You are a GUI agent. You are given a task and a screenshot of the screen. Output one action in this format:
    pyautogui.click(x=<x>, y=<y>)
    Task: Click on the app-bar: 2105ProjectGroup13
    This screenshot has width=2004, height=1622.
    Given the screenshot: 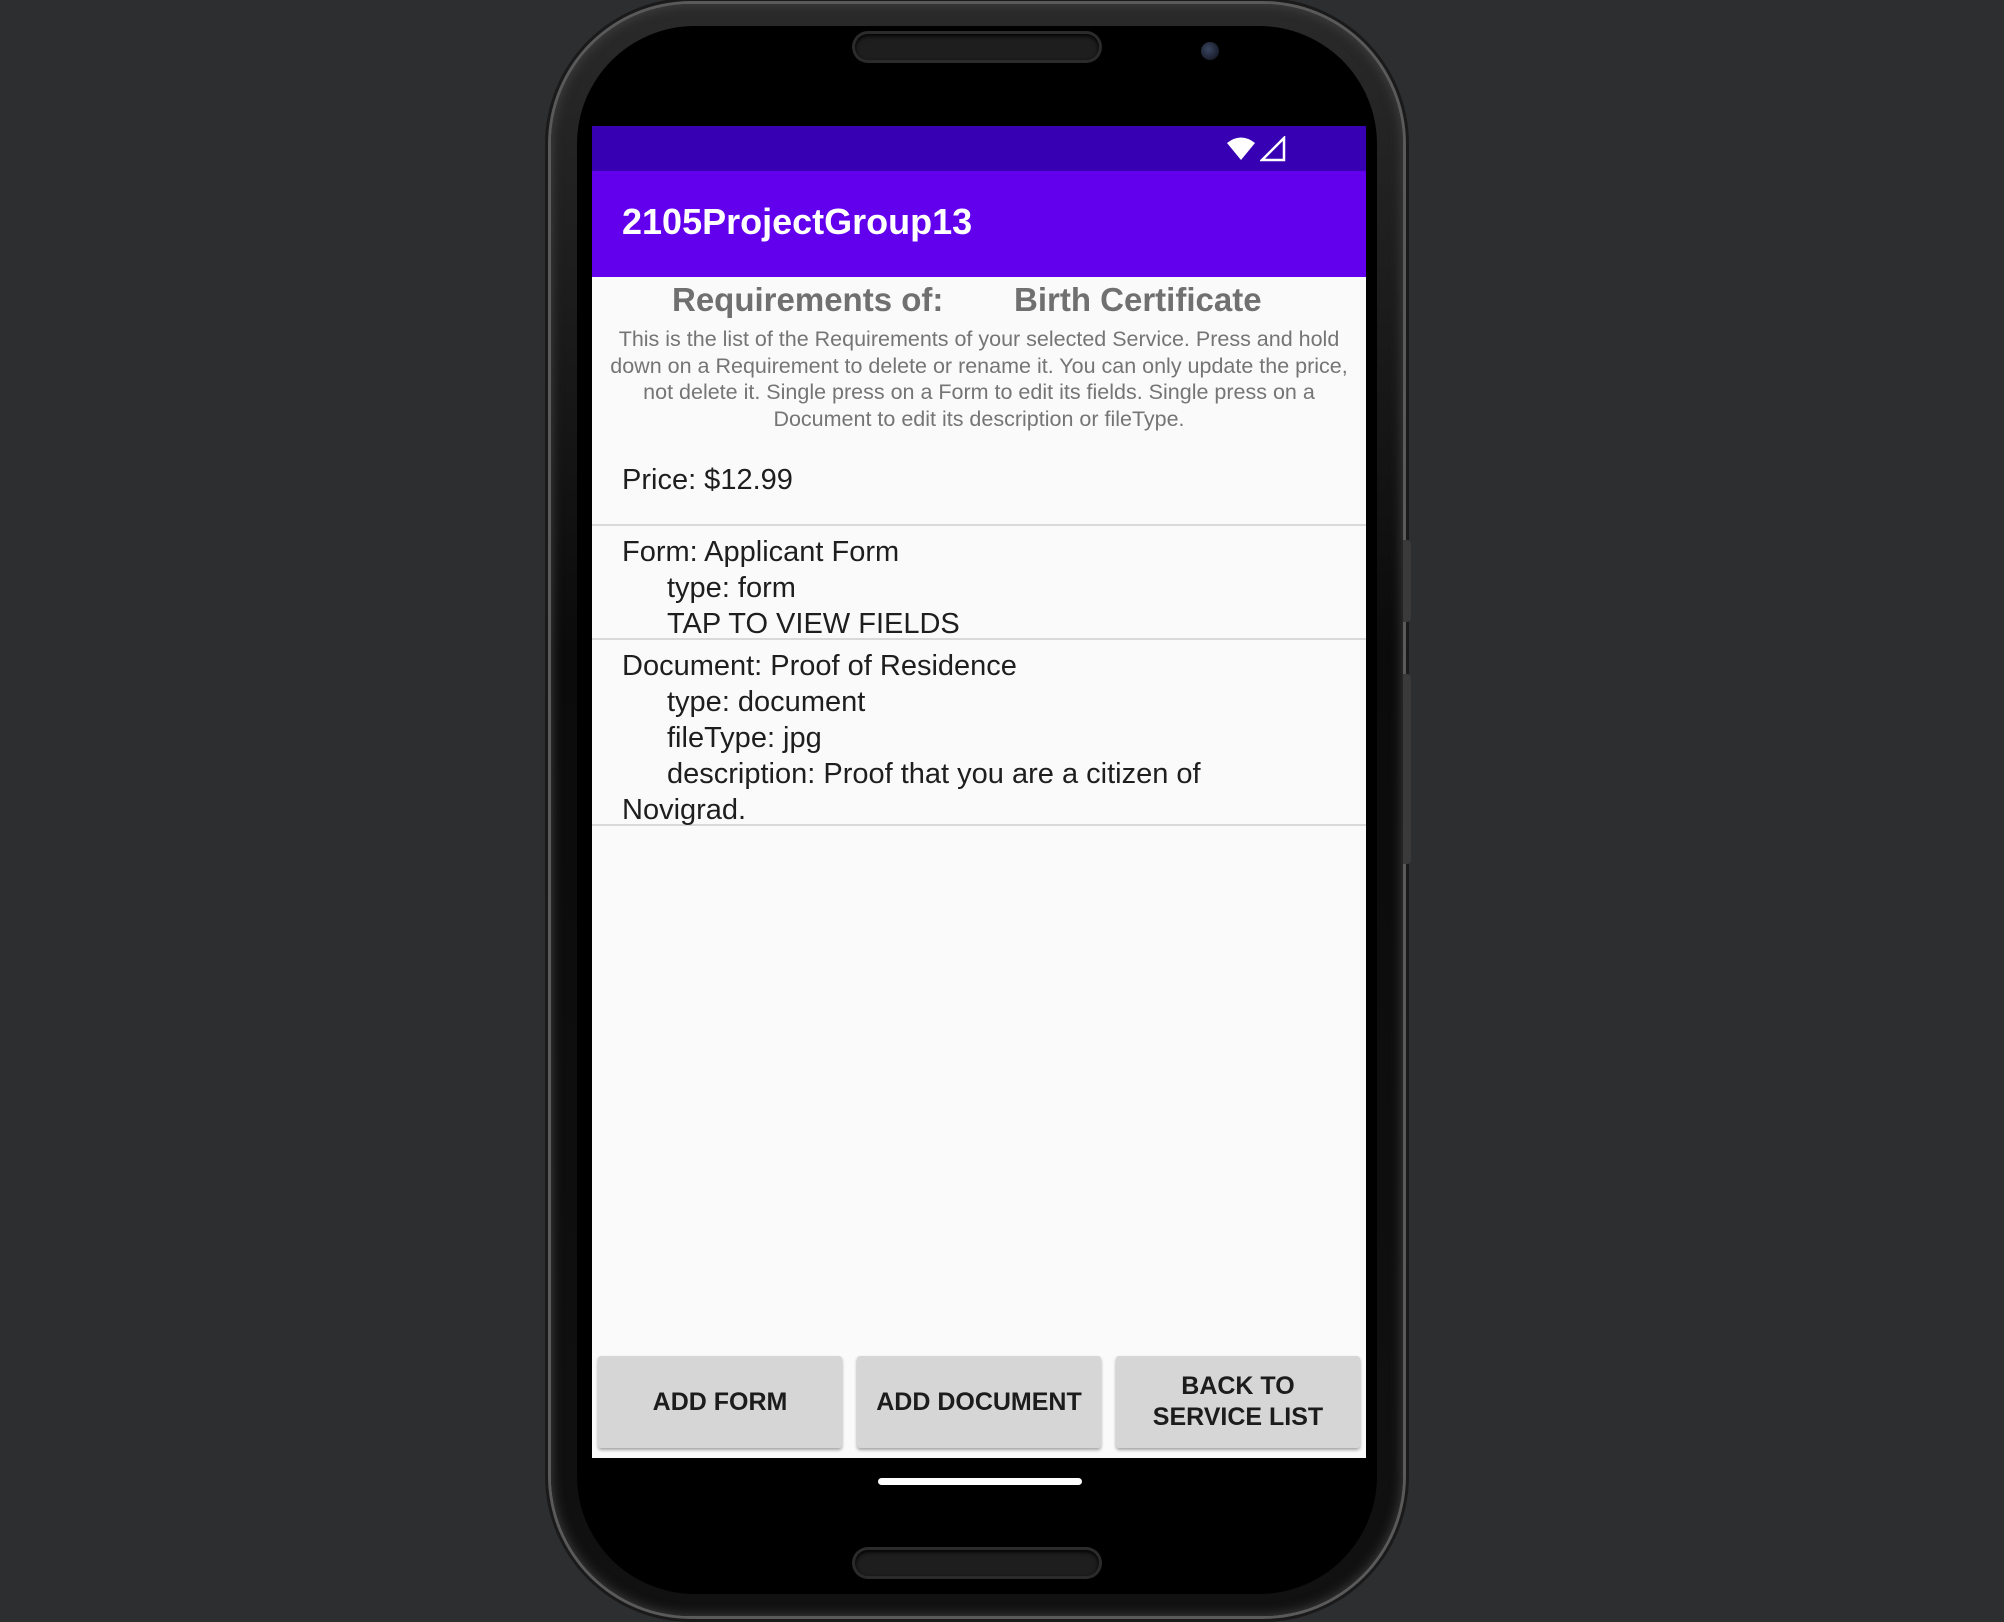 What is the action you would take?
    pyautogui.click(x=979, y=224)
    